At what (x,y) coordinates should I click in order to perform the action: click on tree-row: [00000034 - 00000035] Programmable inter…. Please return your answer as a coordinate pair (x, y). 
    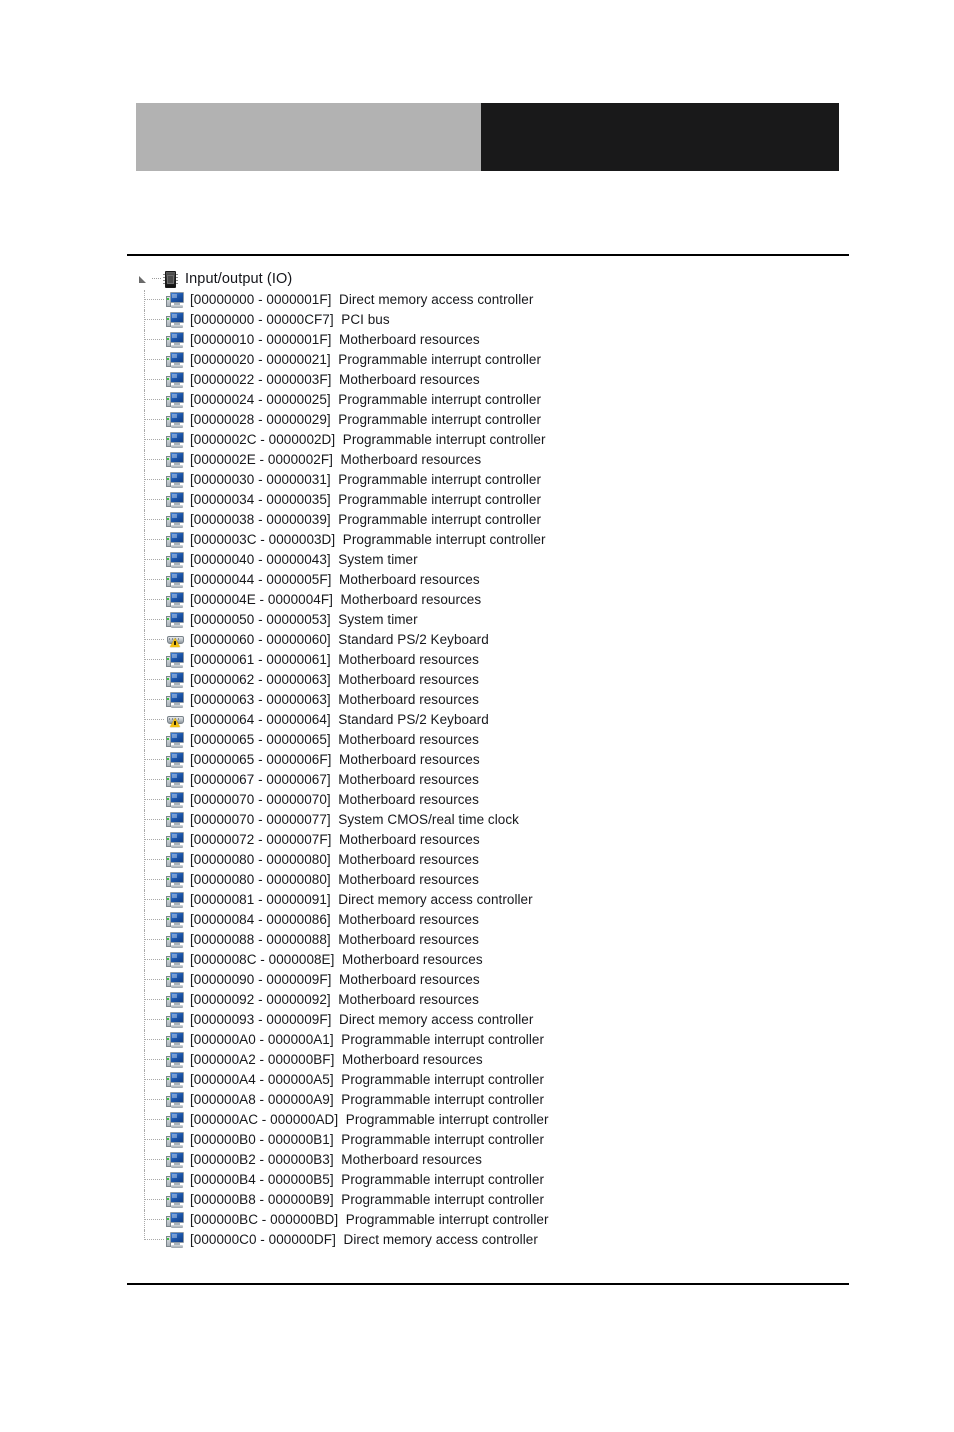
    Looking at the image, I should click on (500, 500).